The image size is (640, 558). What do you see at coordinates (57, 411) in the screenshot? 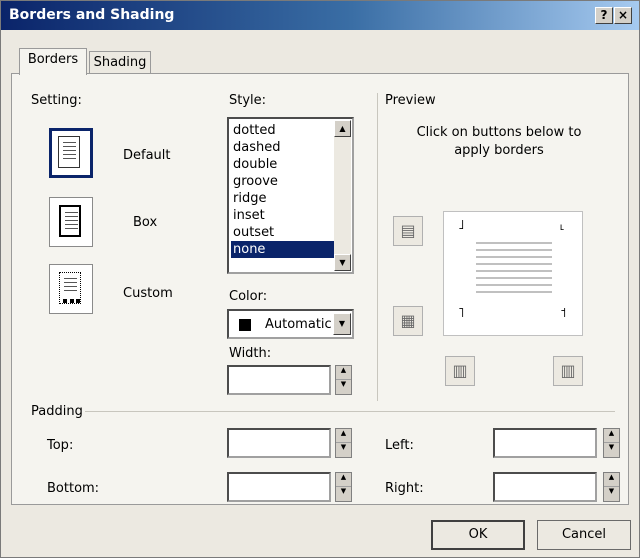
I see `padding-label: Padding` at bounding box center [57, 411].